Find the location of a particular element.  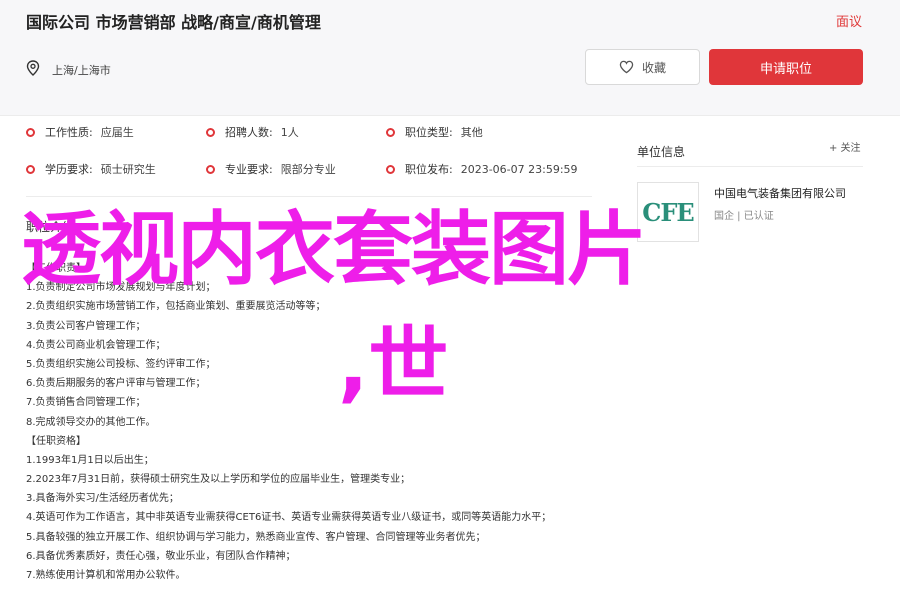

description-line: 4.负责公司商业机会管理工作； is located at coordinates (96, 345).